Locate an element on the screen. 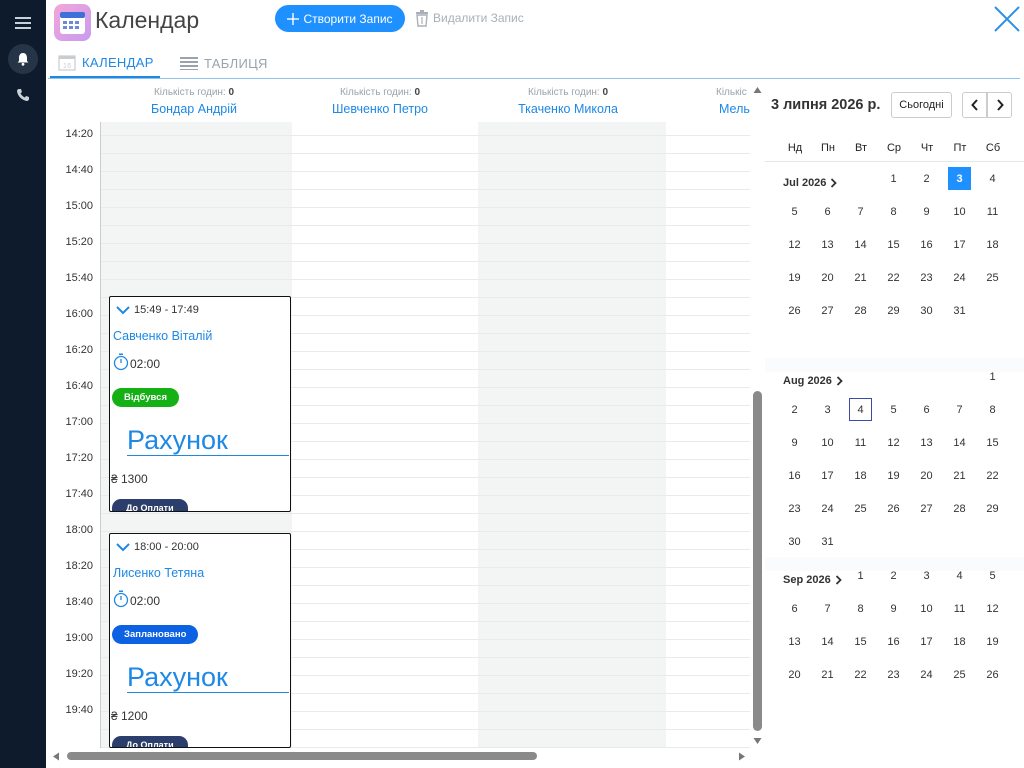 The image size is (1024, 768). vertical-scroll-thumb is located at coordinates (757, 561).